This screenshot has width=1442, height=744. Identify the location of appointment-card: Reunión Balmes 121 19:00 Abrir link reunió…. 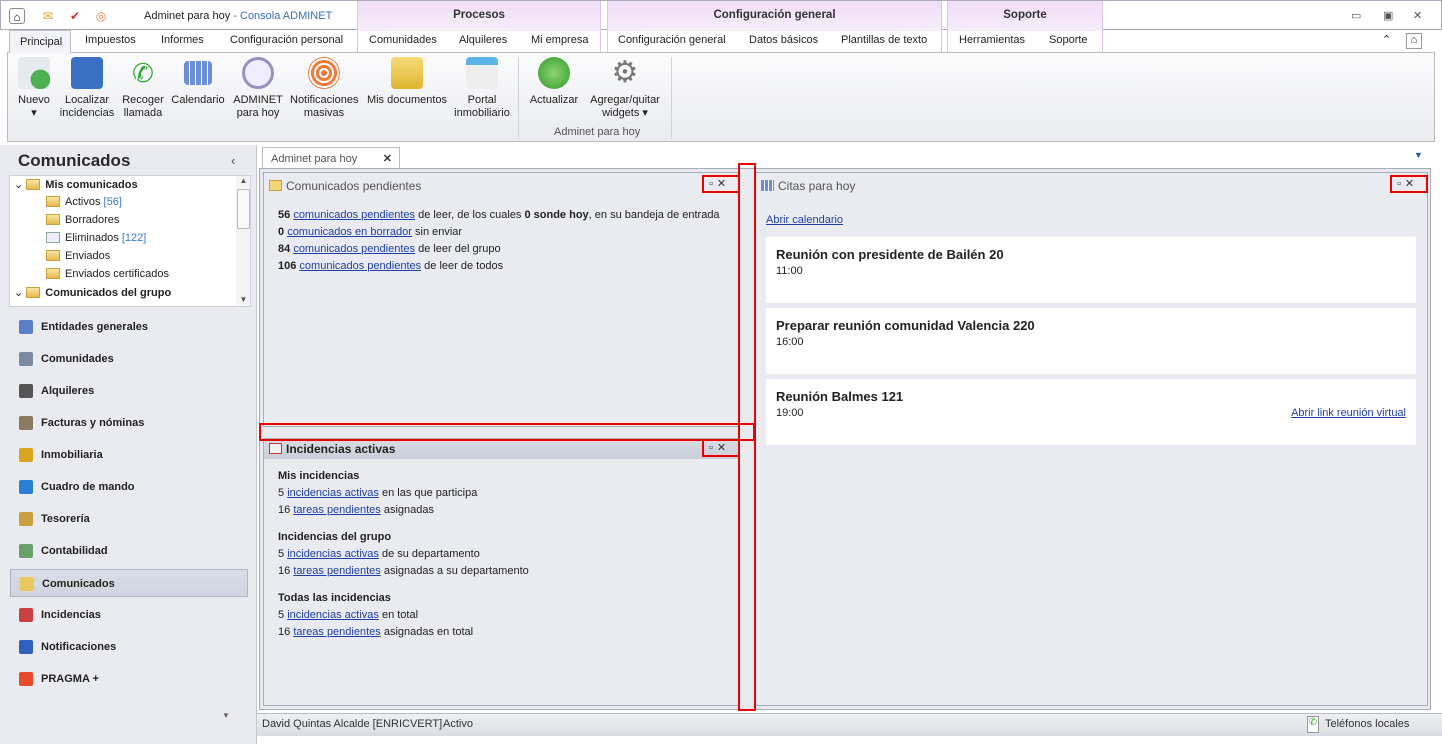
(1091, 412).